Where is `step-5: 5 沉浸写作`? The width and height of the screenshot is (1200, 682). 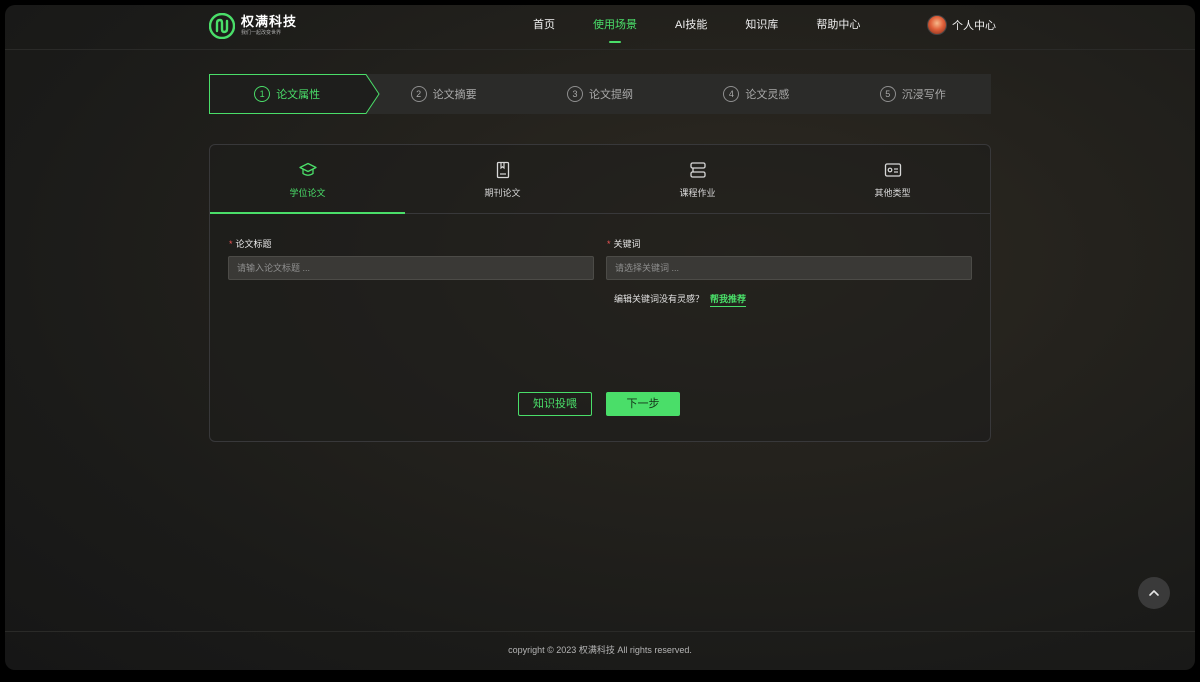 step-5: 5 沉浸写作 is located at coordinates (913, 94).